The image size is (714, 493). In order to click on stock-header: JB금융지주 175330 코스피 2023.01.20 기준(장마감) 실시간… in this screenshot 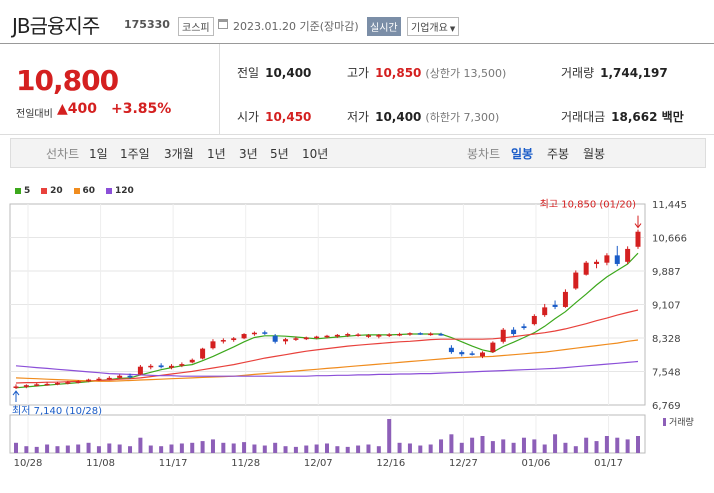, I will do `click(357, 20)`.